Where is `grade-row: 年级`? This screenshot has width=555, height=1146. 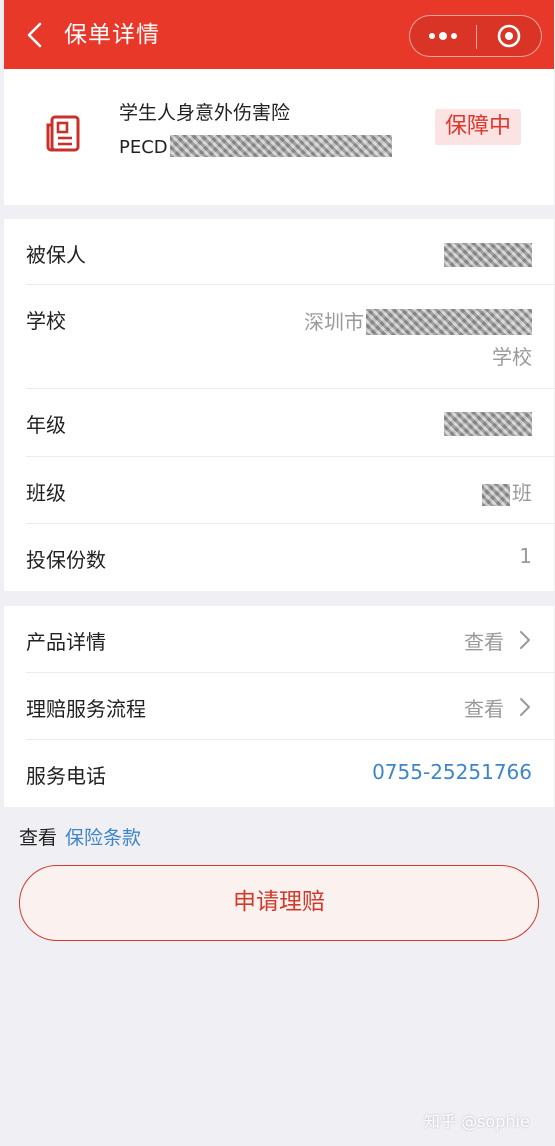 grade-row: 年级 is located at coordinates (290, 423).